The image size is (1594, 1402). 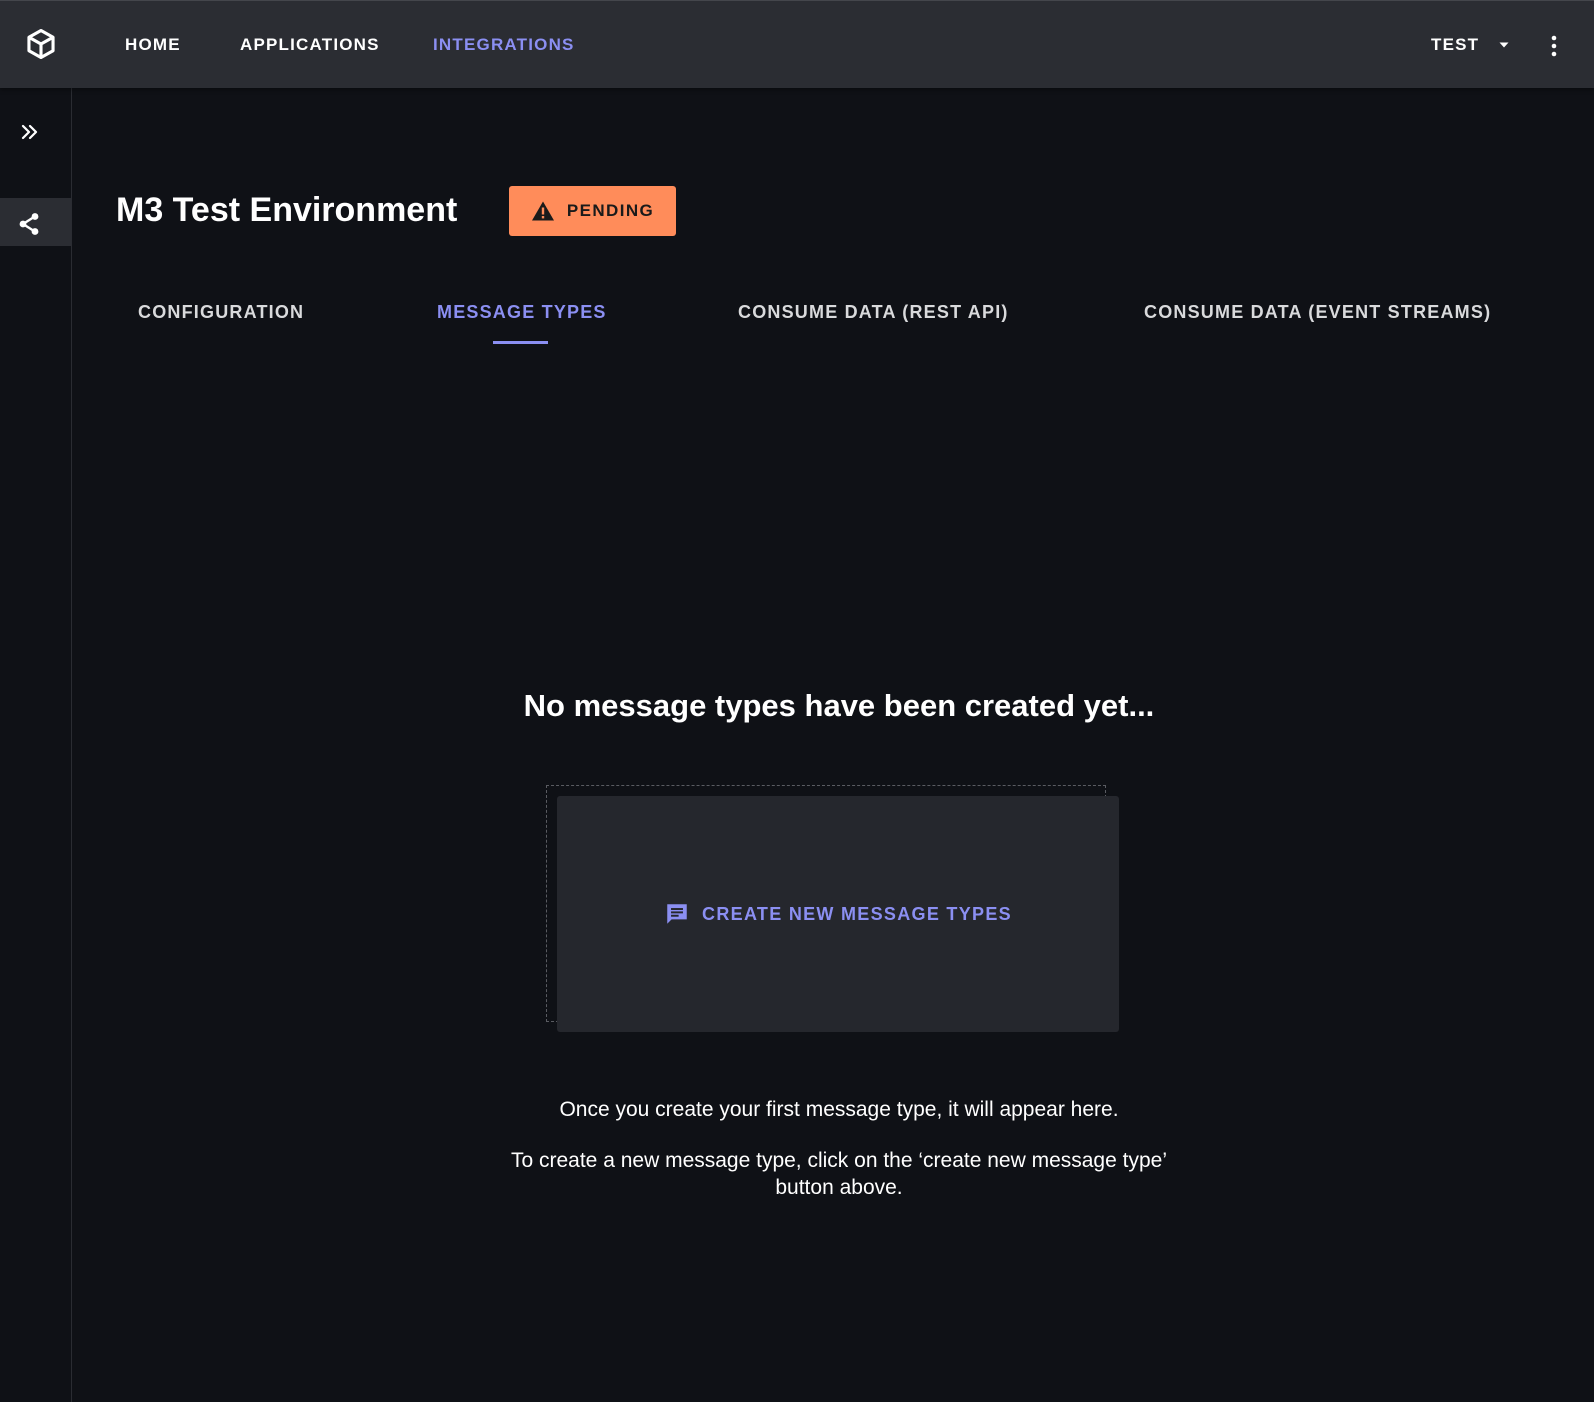 I want to click on nav-integrations: INTEGRATIONS, so click(x=504, y=45).